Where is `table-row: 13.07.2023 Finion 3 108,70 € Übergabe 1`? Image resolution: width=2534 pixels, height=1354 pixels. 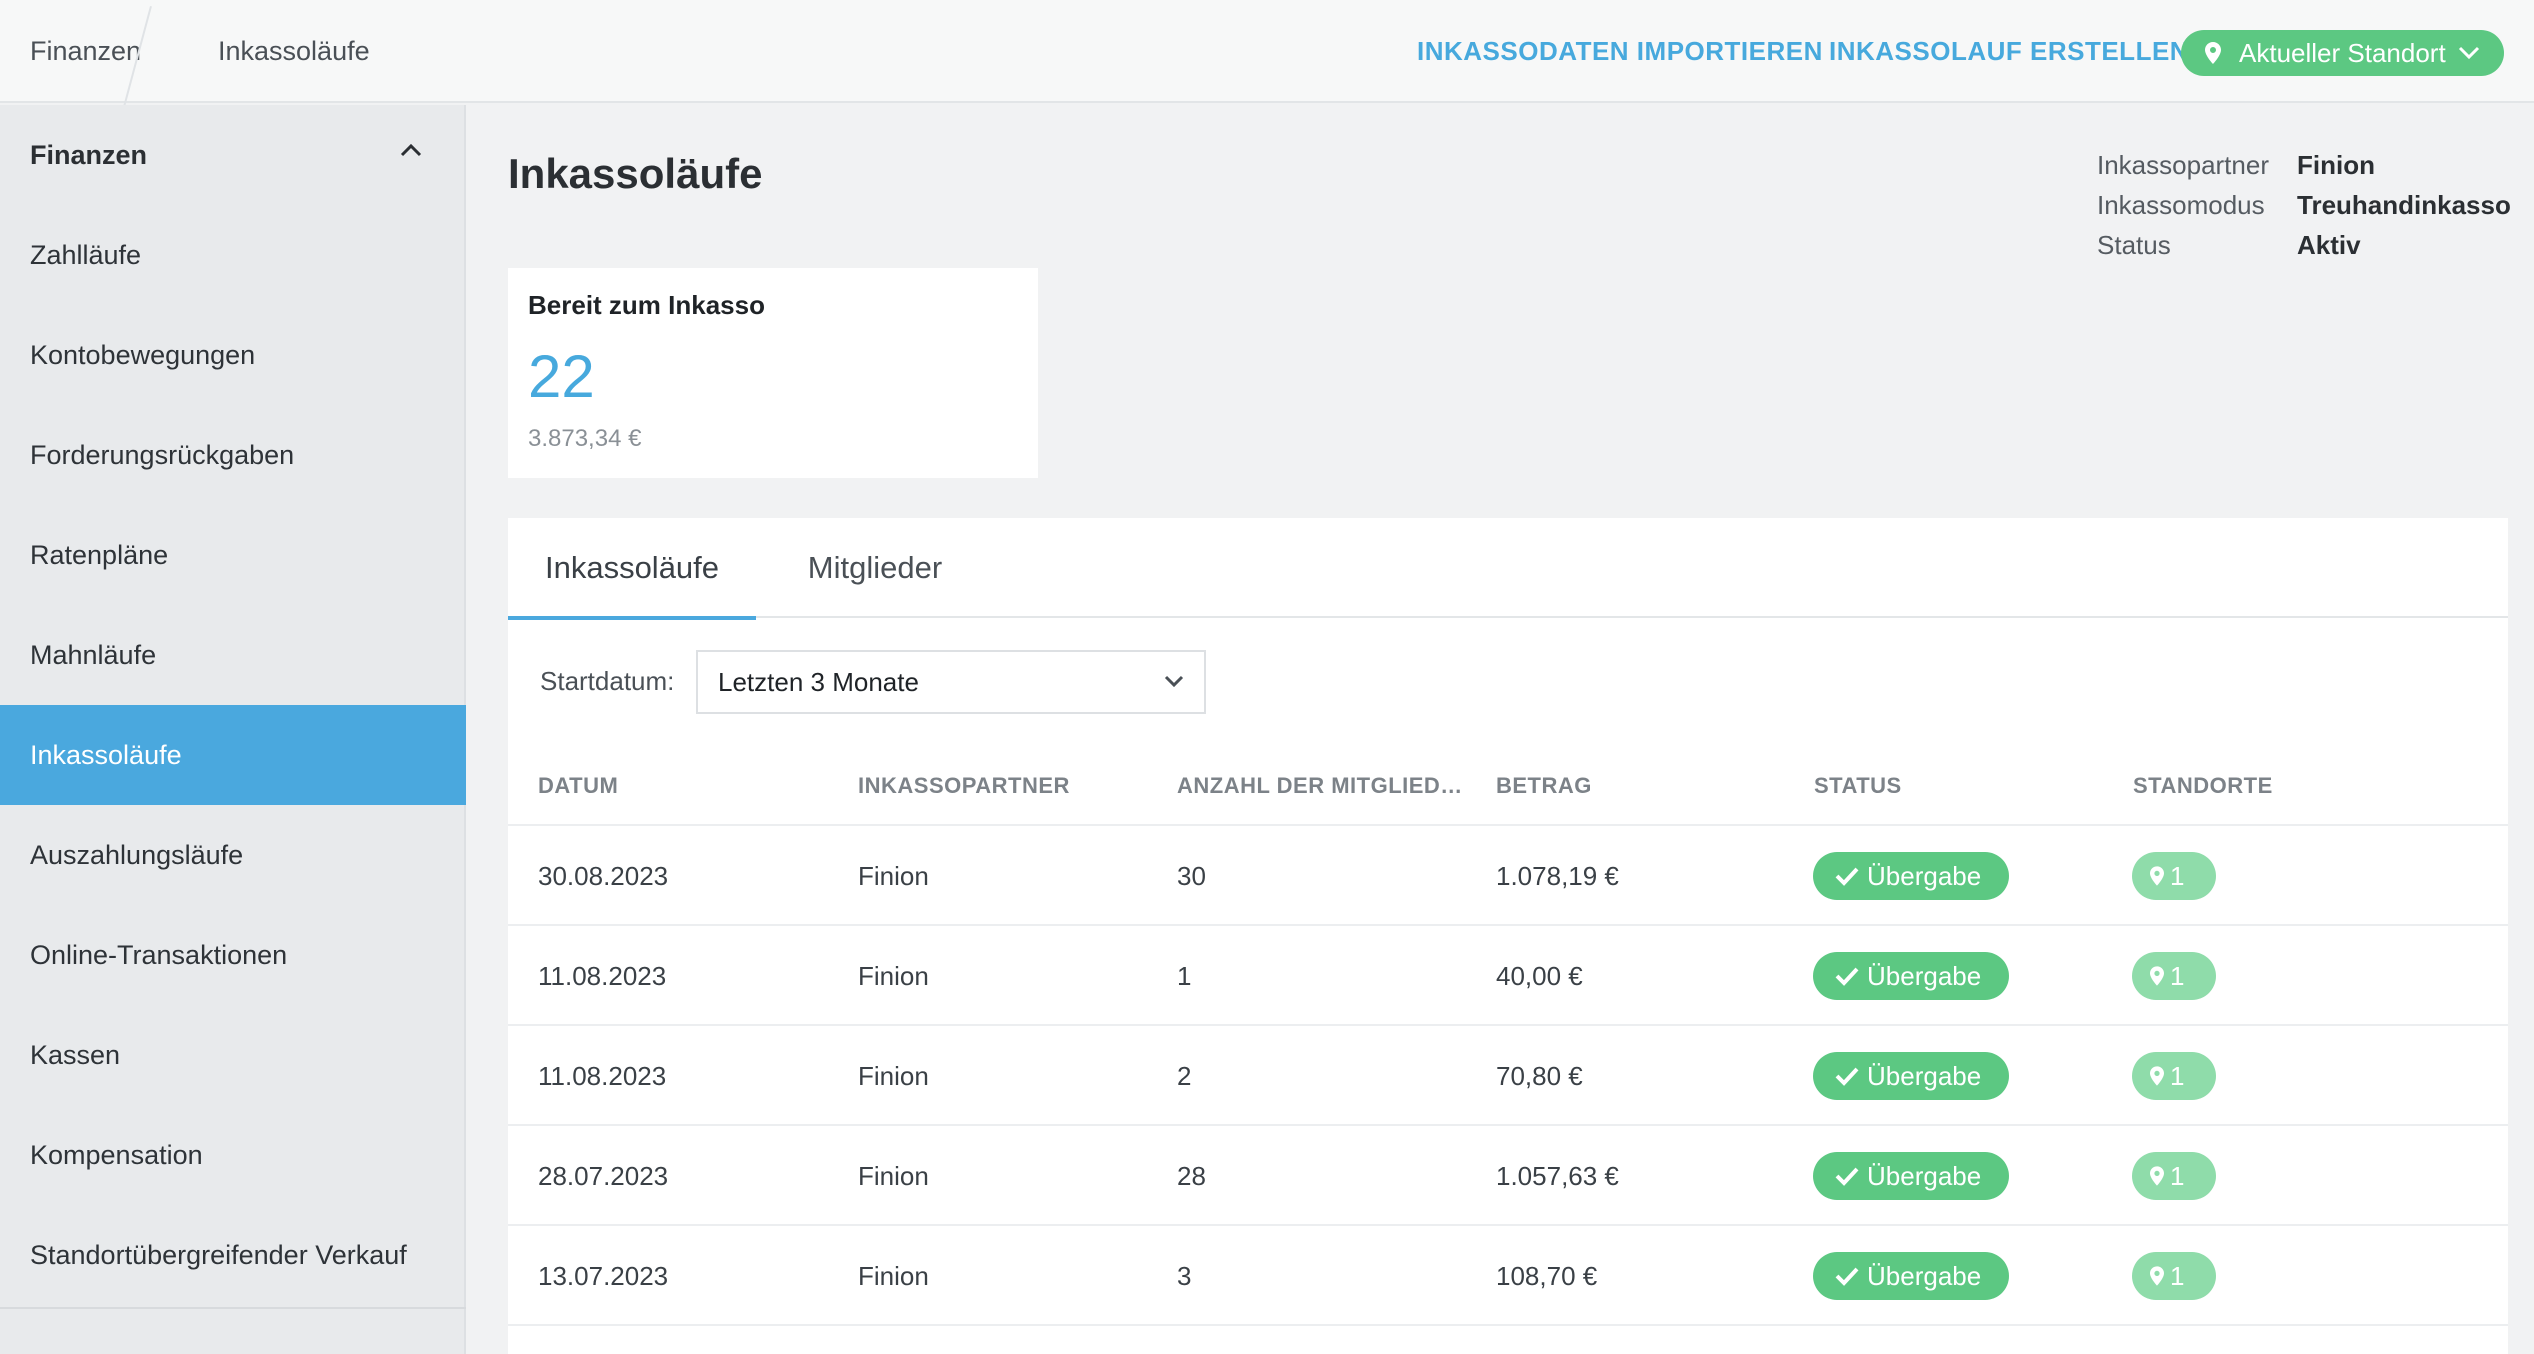 table-row: 13.07.2023 Finion 3 108,70 € Übergabe 1 is located at coordinates (1508, 1274).